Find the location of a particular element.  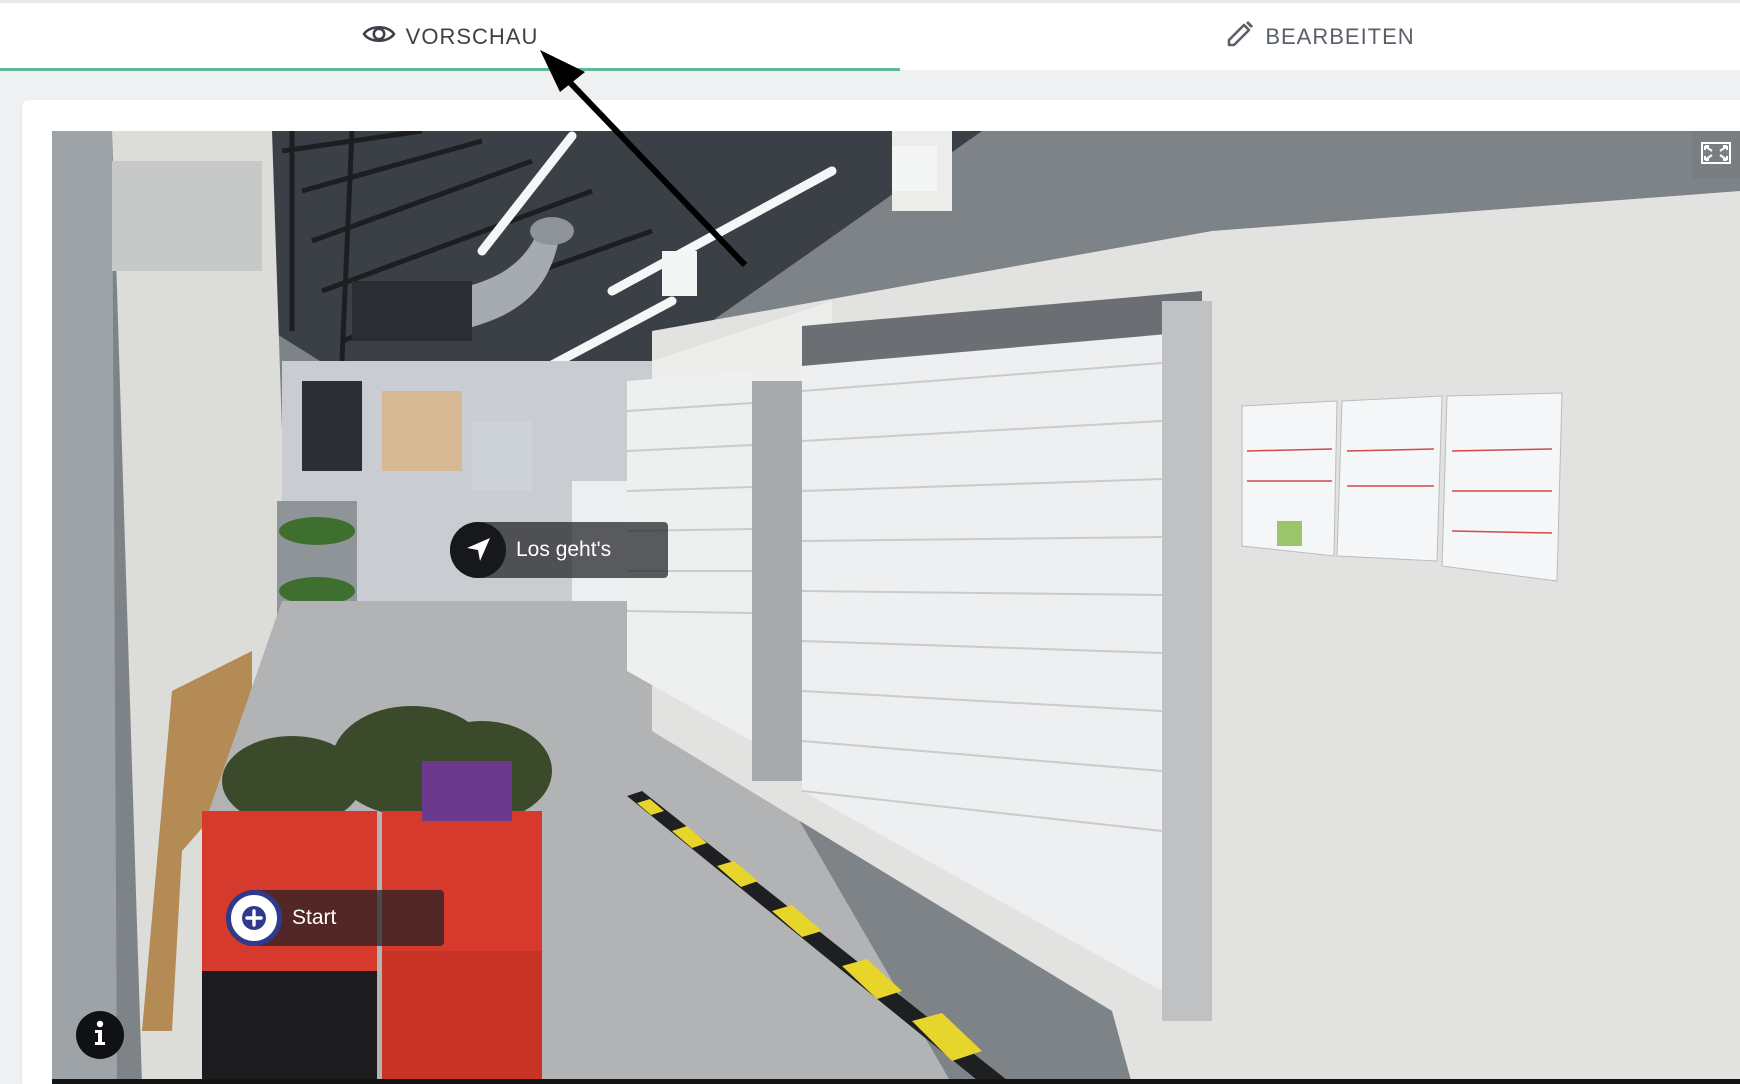

hotspot-start-label: Start is located at coordinates (314, 917).